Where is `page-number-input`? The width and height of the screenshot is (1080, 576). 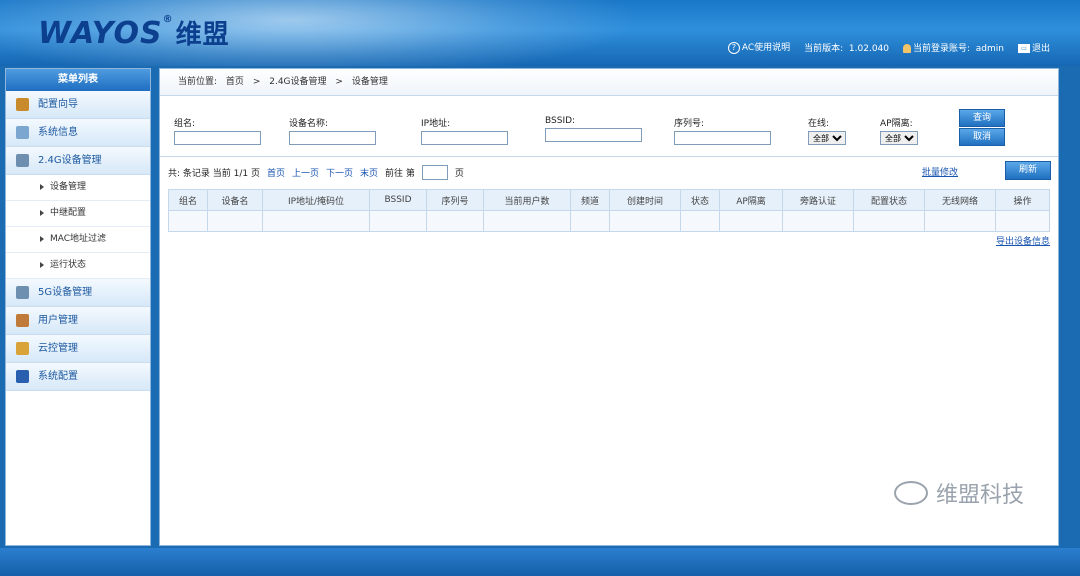 page-number-input is located at coordinates (434, 172).